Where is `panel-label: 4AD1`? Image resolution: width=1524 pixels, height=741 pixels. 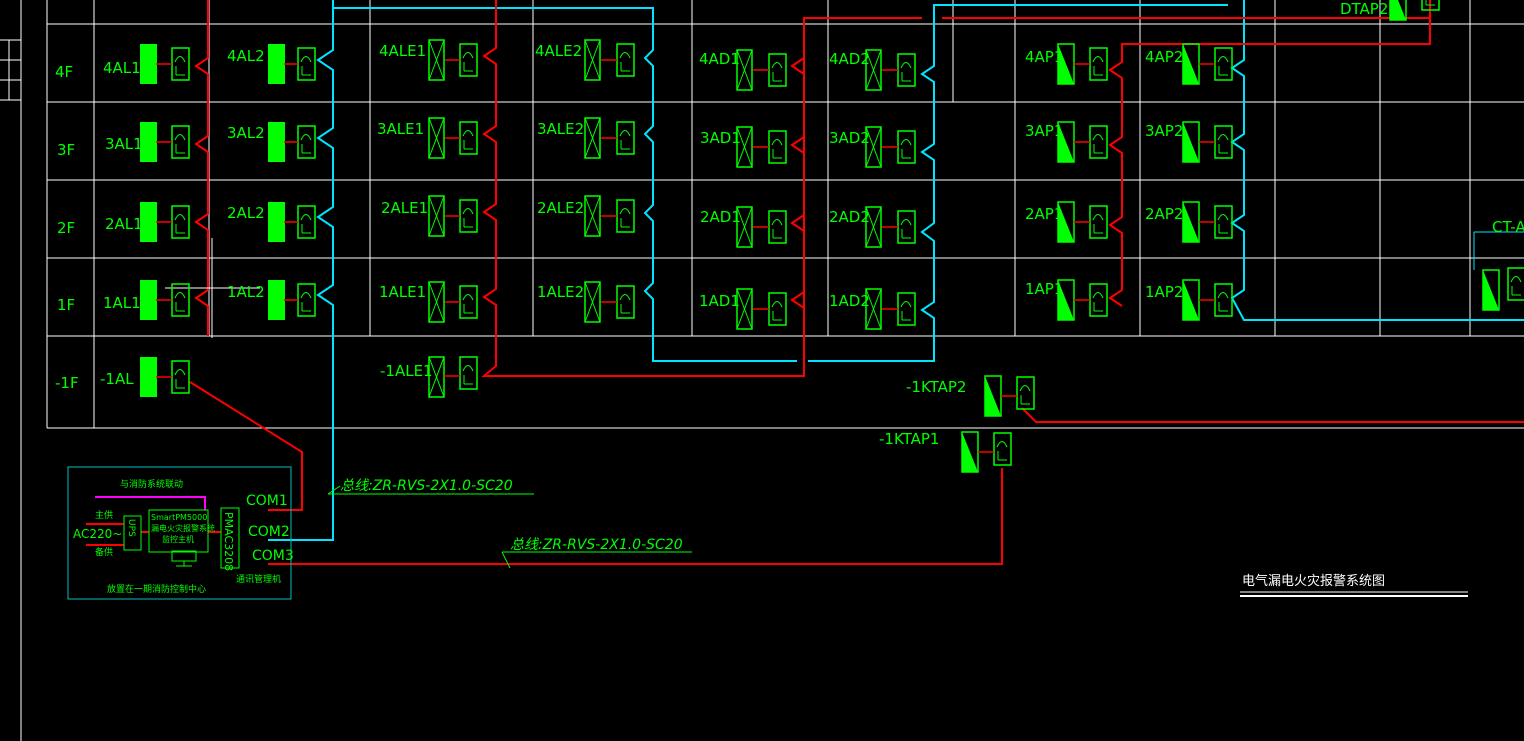 panel-label: 4AD1 is located at coordinates (719, 59).